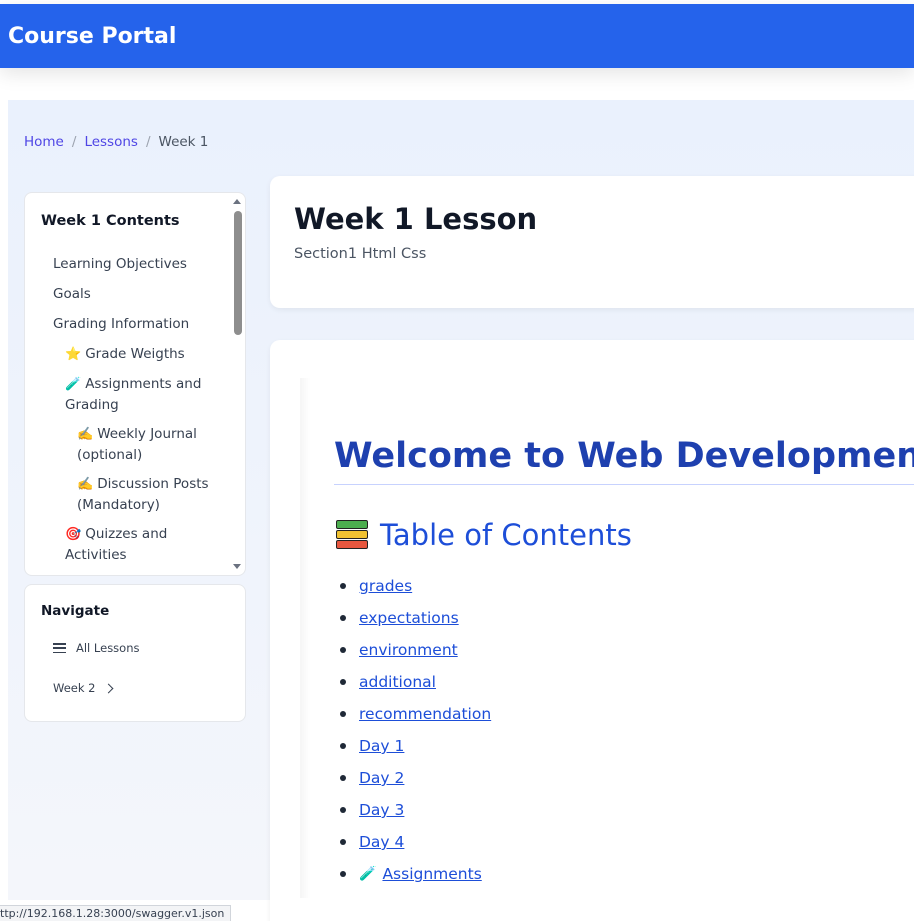  Describe the element at coordinates (624, 484) in the screenshot. I see `heading-rule` at that location.